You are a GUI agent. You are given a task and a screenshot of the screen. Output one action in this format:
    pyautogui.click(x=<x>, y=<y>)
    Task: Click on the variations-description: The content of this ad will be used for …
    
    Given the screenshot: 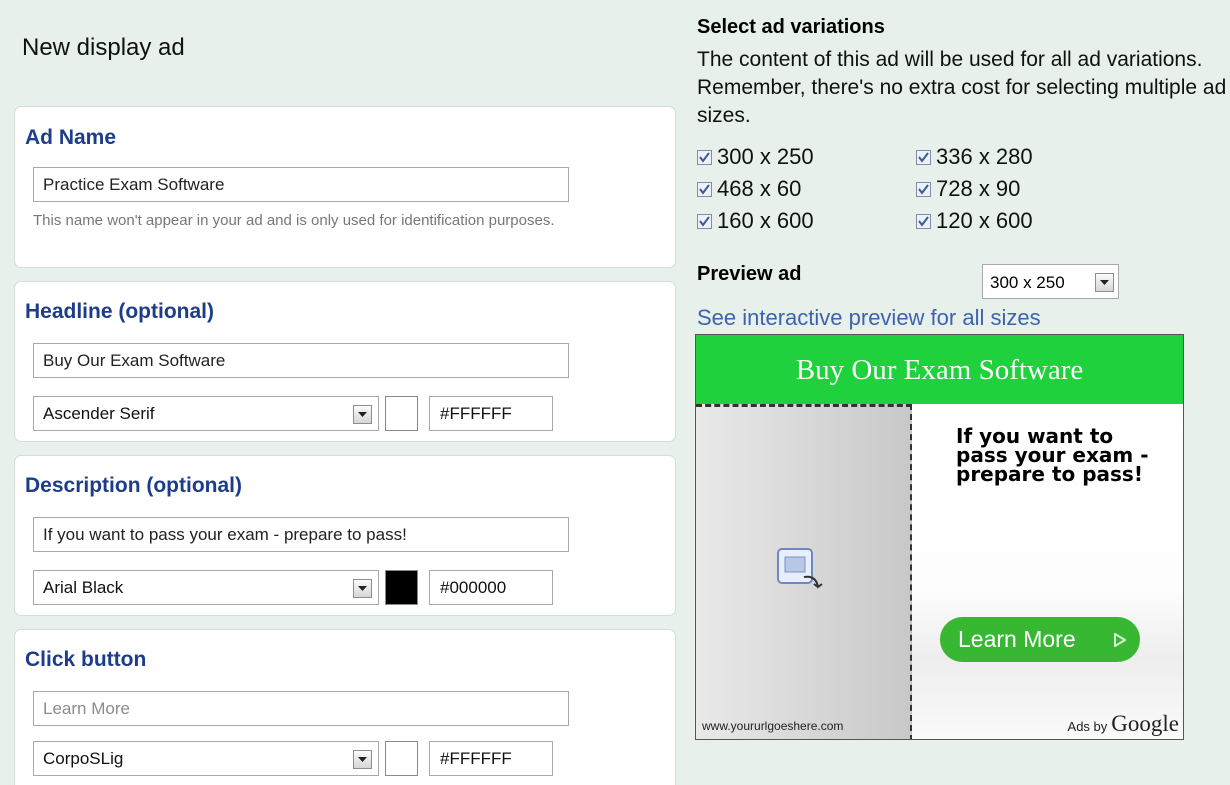 What is the action you would take?
    pyautogui.click(x=962, y=87)
    